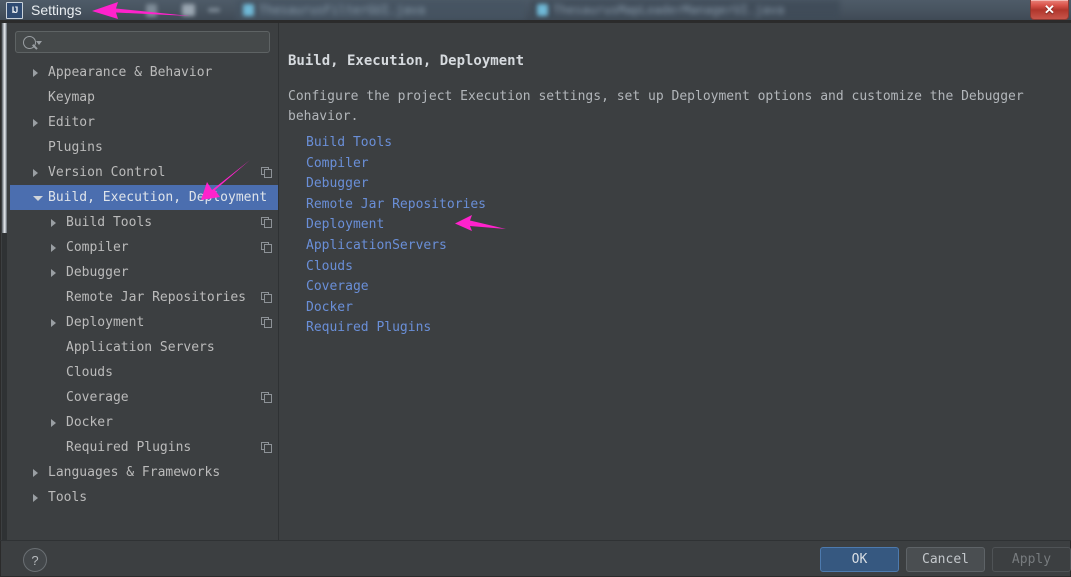 The height and width of the screenshot is (577, 1071). What do you see at coordinates (157, 43) in the screenshot?
I see `search-input` at bounding box center [157, 43].